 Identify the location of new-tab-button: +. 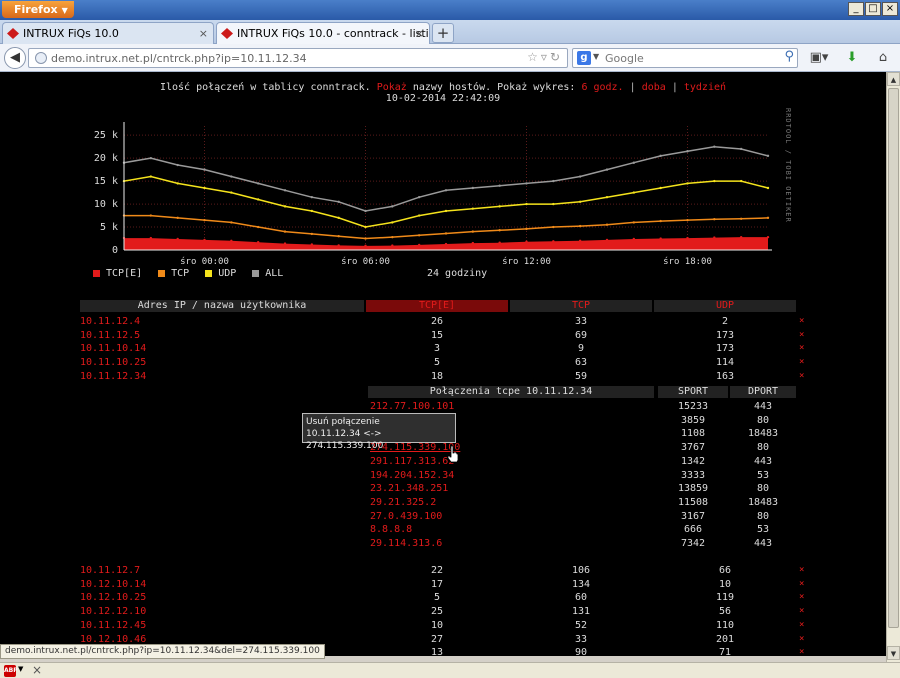
(443, 33).